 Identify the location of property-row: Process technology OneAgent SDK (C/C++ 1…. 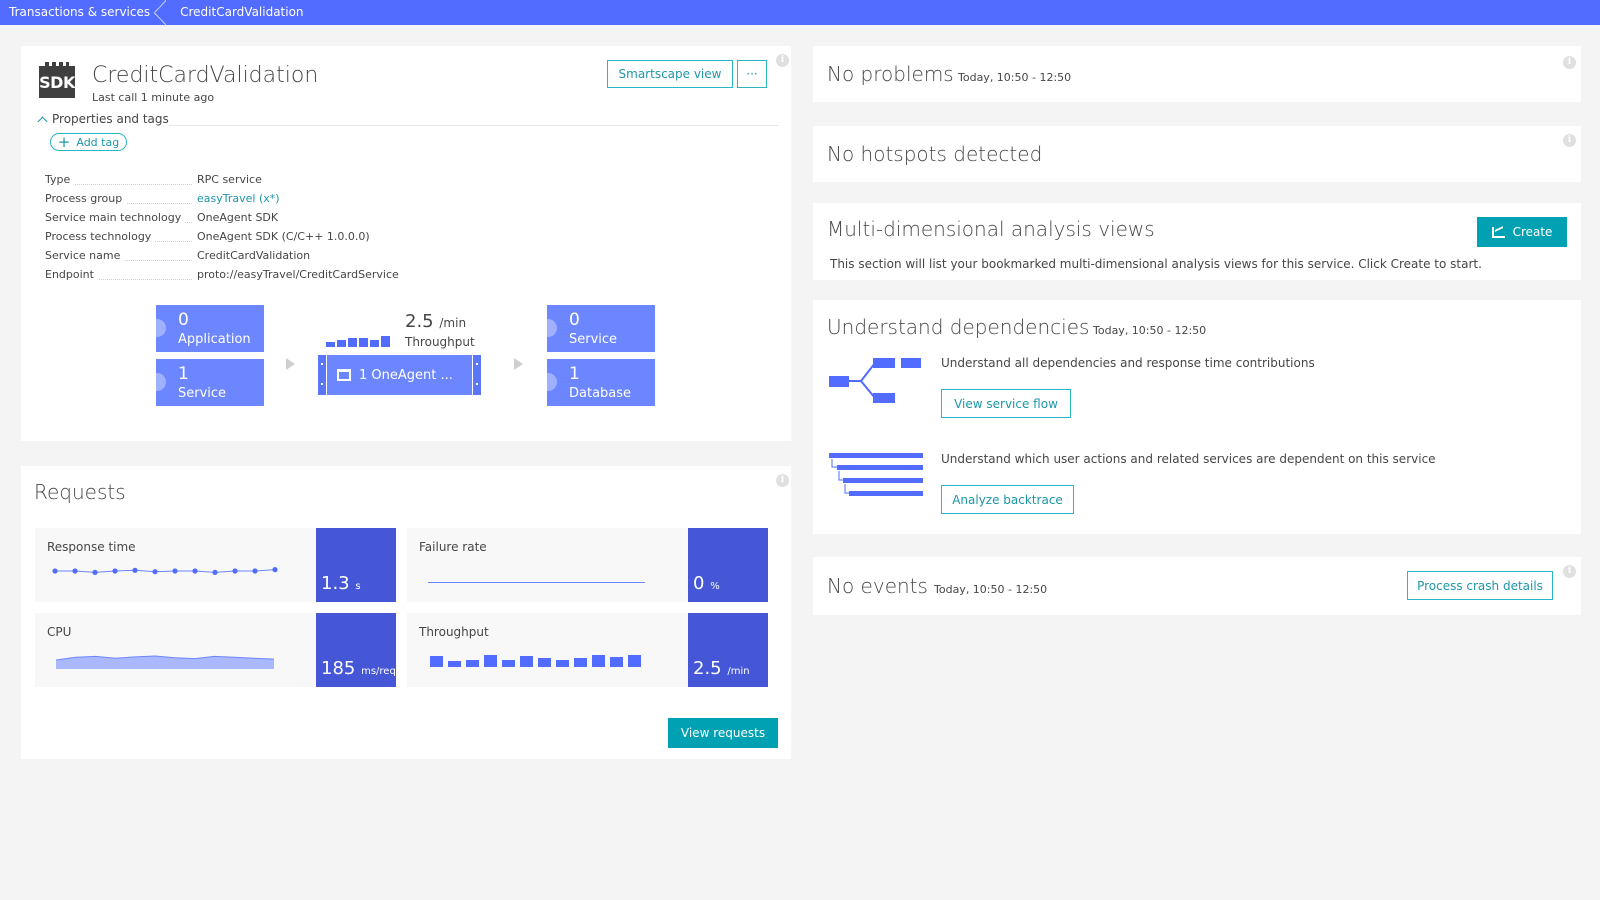
(295, 236).